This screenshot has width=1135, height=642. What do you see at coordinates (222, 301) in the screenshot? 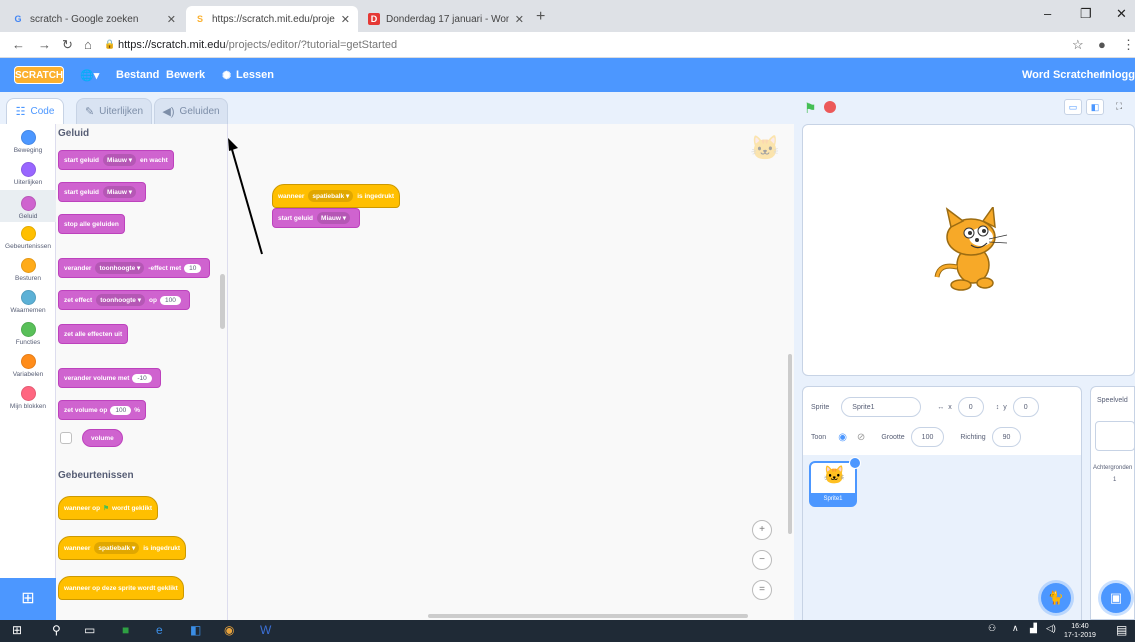
I see `palette-scrollbar` at bounding box center [222, 301].